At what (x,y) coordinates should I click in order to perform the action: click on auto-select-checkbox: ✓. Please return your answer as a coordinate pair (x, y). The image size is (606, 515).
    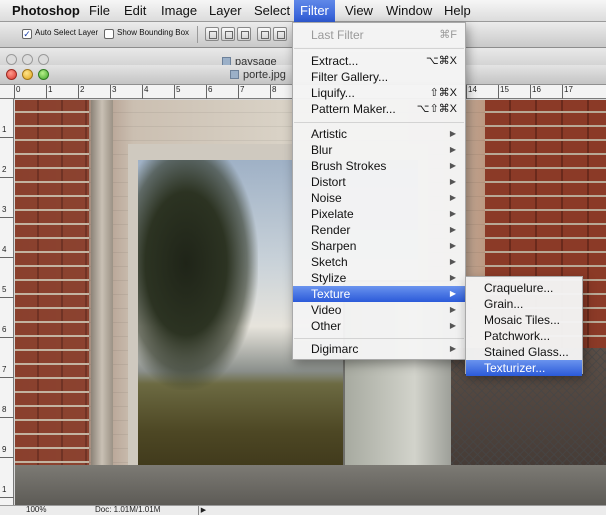
    Looking at the image, I should click on (27, 34).